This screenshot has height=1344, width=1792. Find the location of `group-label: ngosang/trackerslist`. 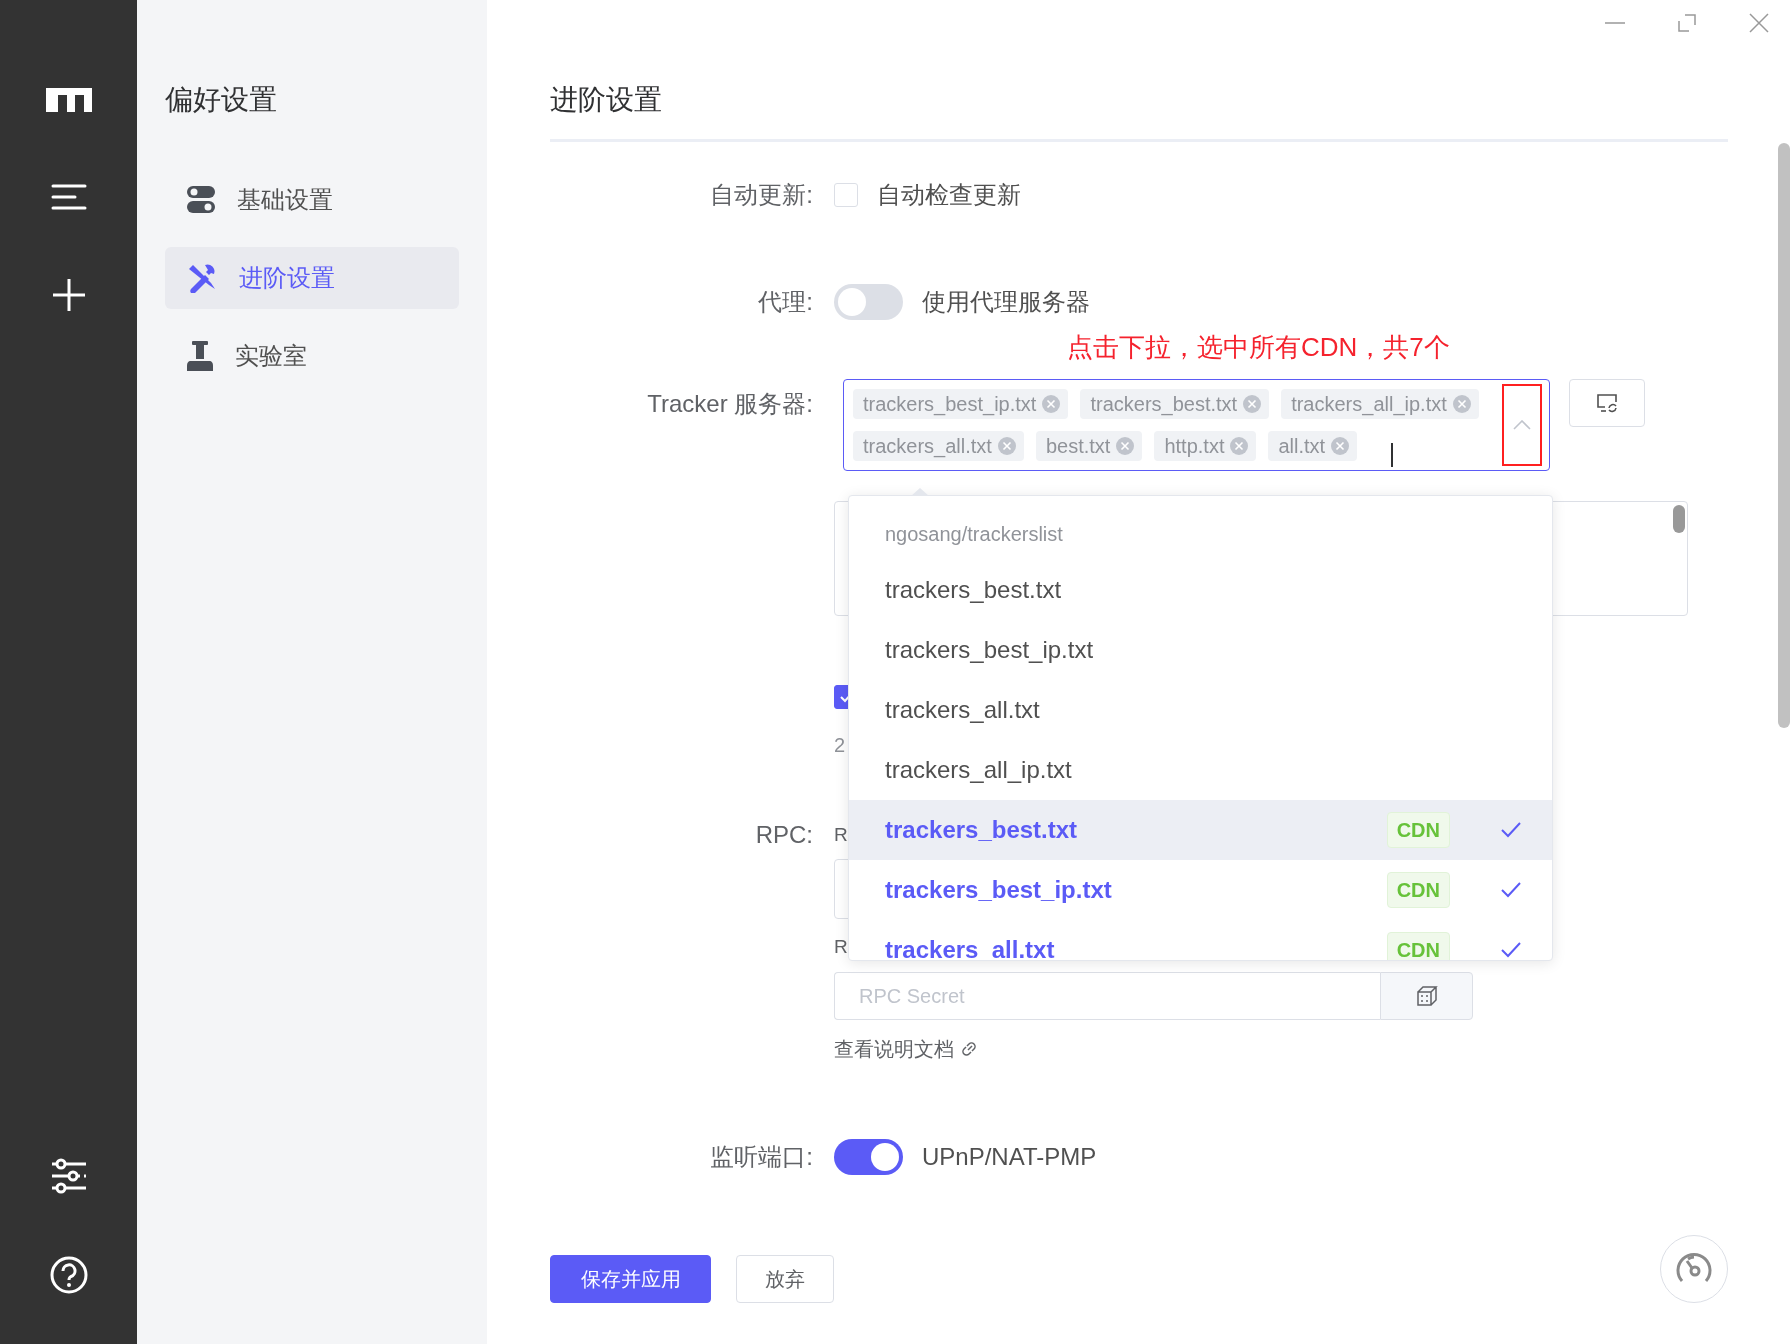

group-label: ngosang/trackerslist is located at coordinates (974, 534).